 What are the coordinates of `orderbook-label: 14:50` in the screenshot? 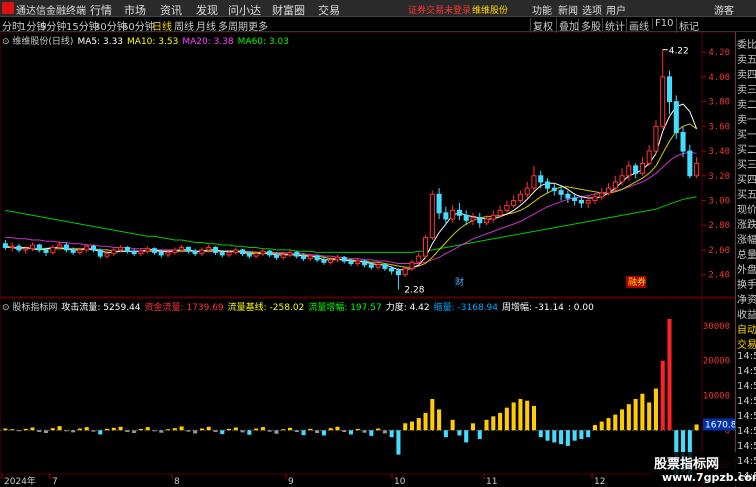 It's located at (746, 401).